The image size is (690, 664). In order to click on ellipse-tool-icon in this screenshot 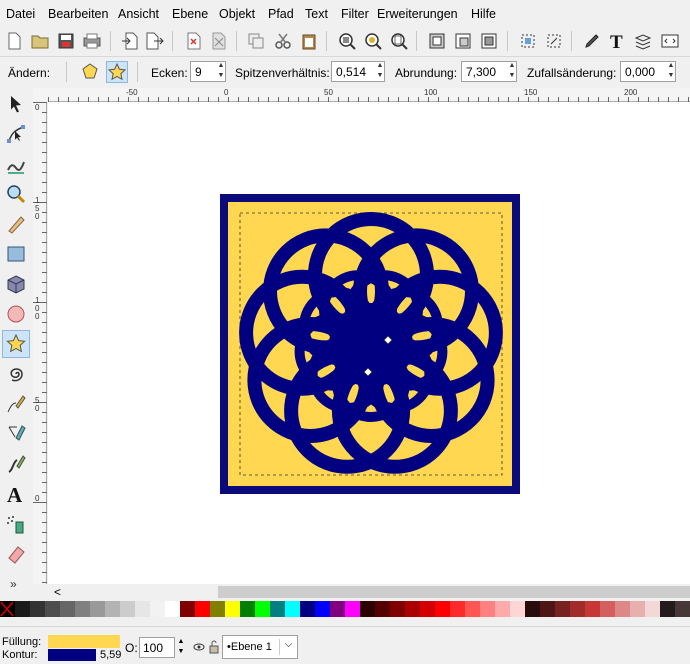, I will do `click(16, 314)`.